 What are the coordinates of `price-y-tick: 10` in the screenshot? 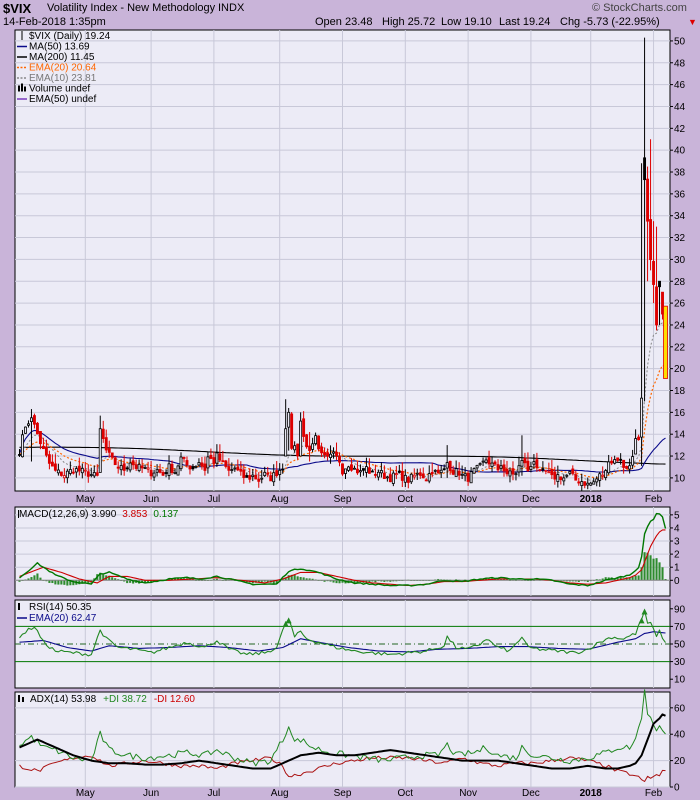 It's located at (680, 478).